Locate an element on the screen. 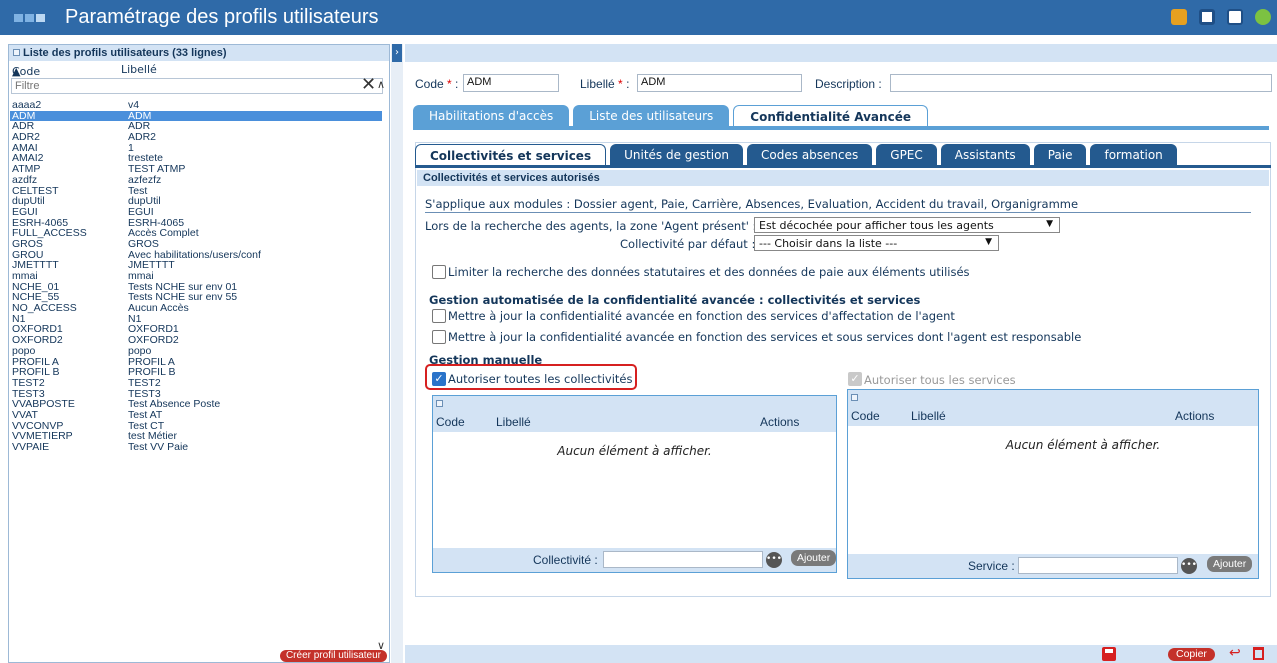 This screenshot has width=1277, height=663. section-title: Collectivités et services autorisés is located at coordinates (843, 178).